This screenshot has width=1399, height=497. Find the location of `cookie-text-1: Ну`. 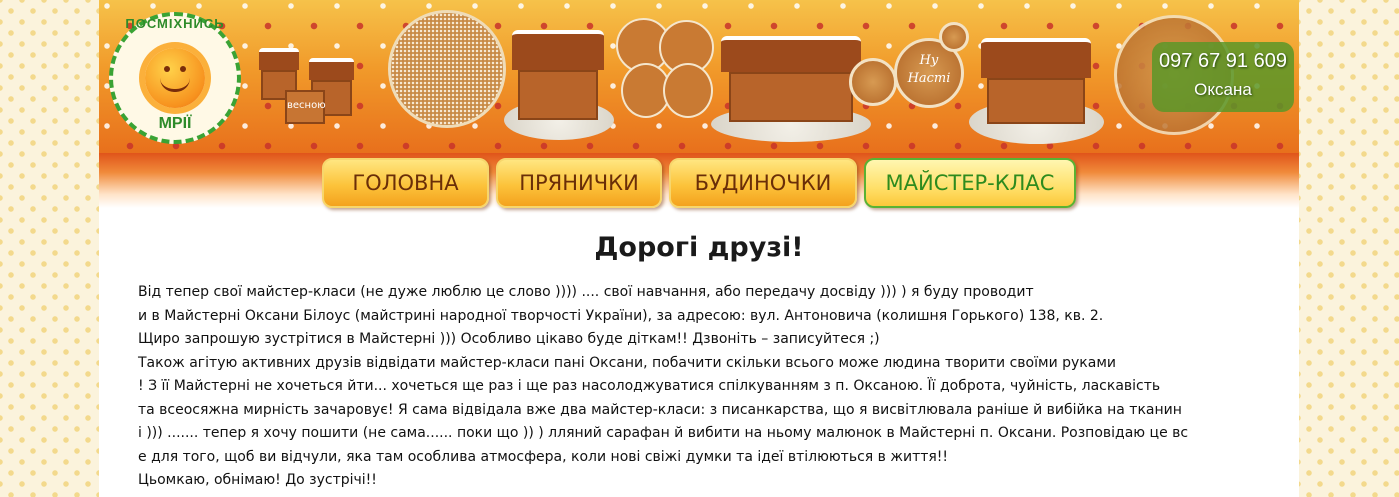

cookie-text-1: Ну is located at coordinates (929, 60).